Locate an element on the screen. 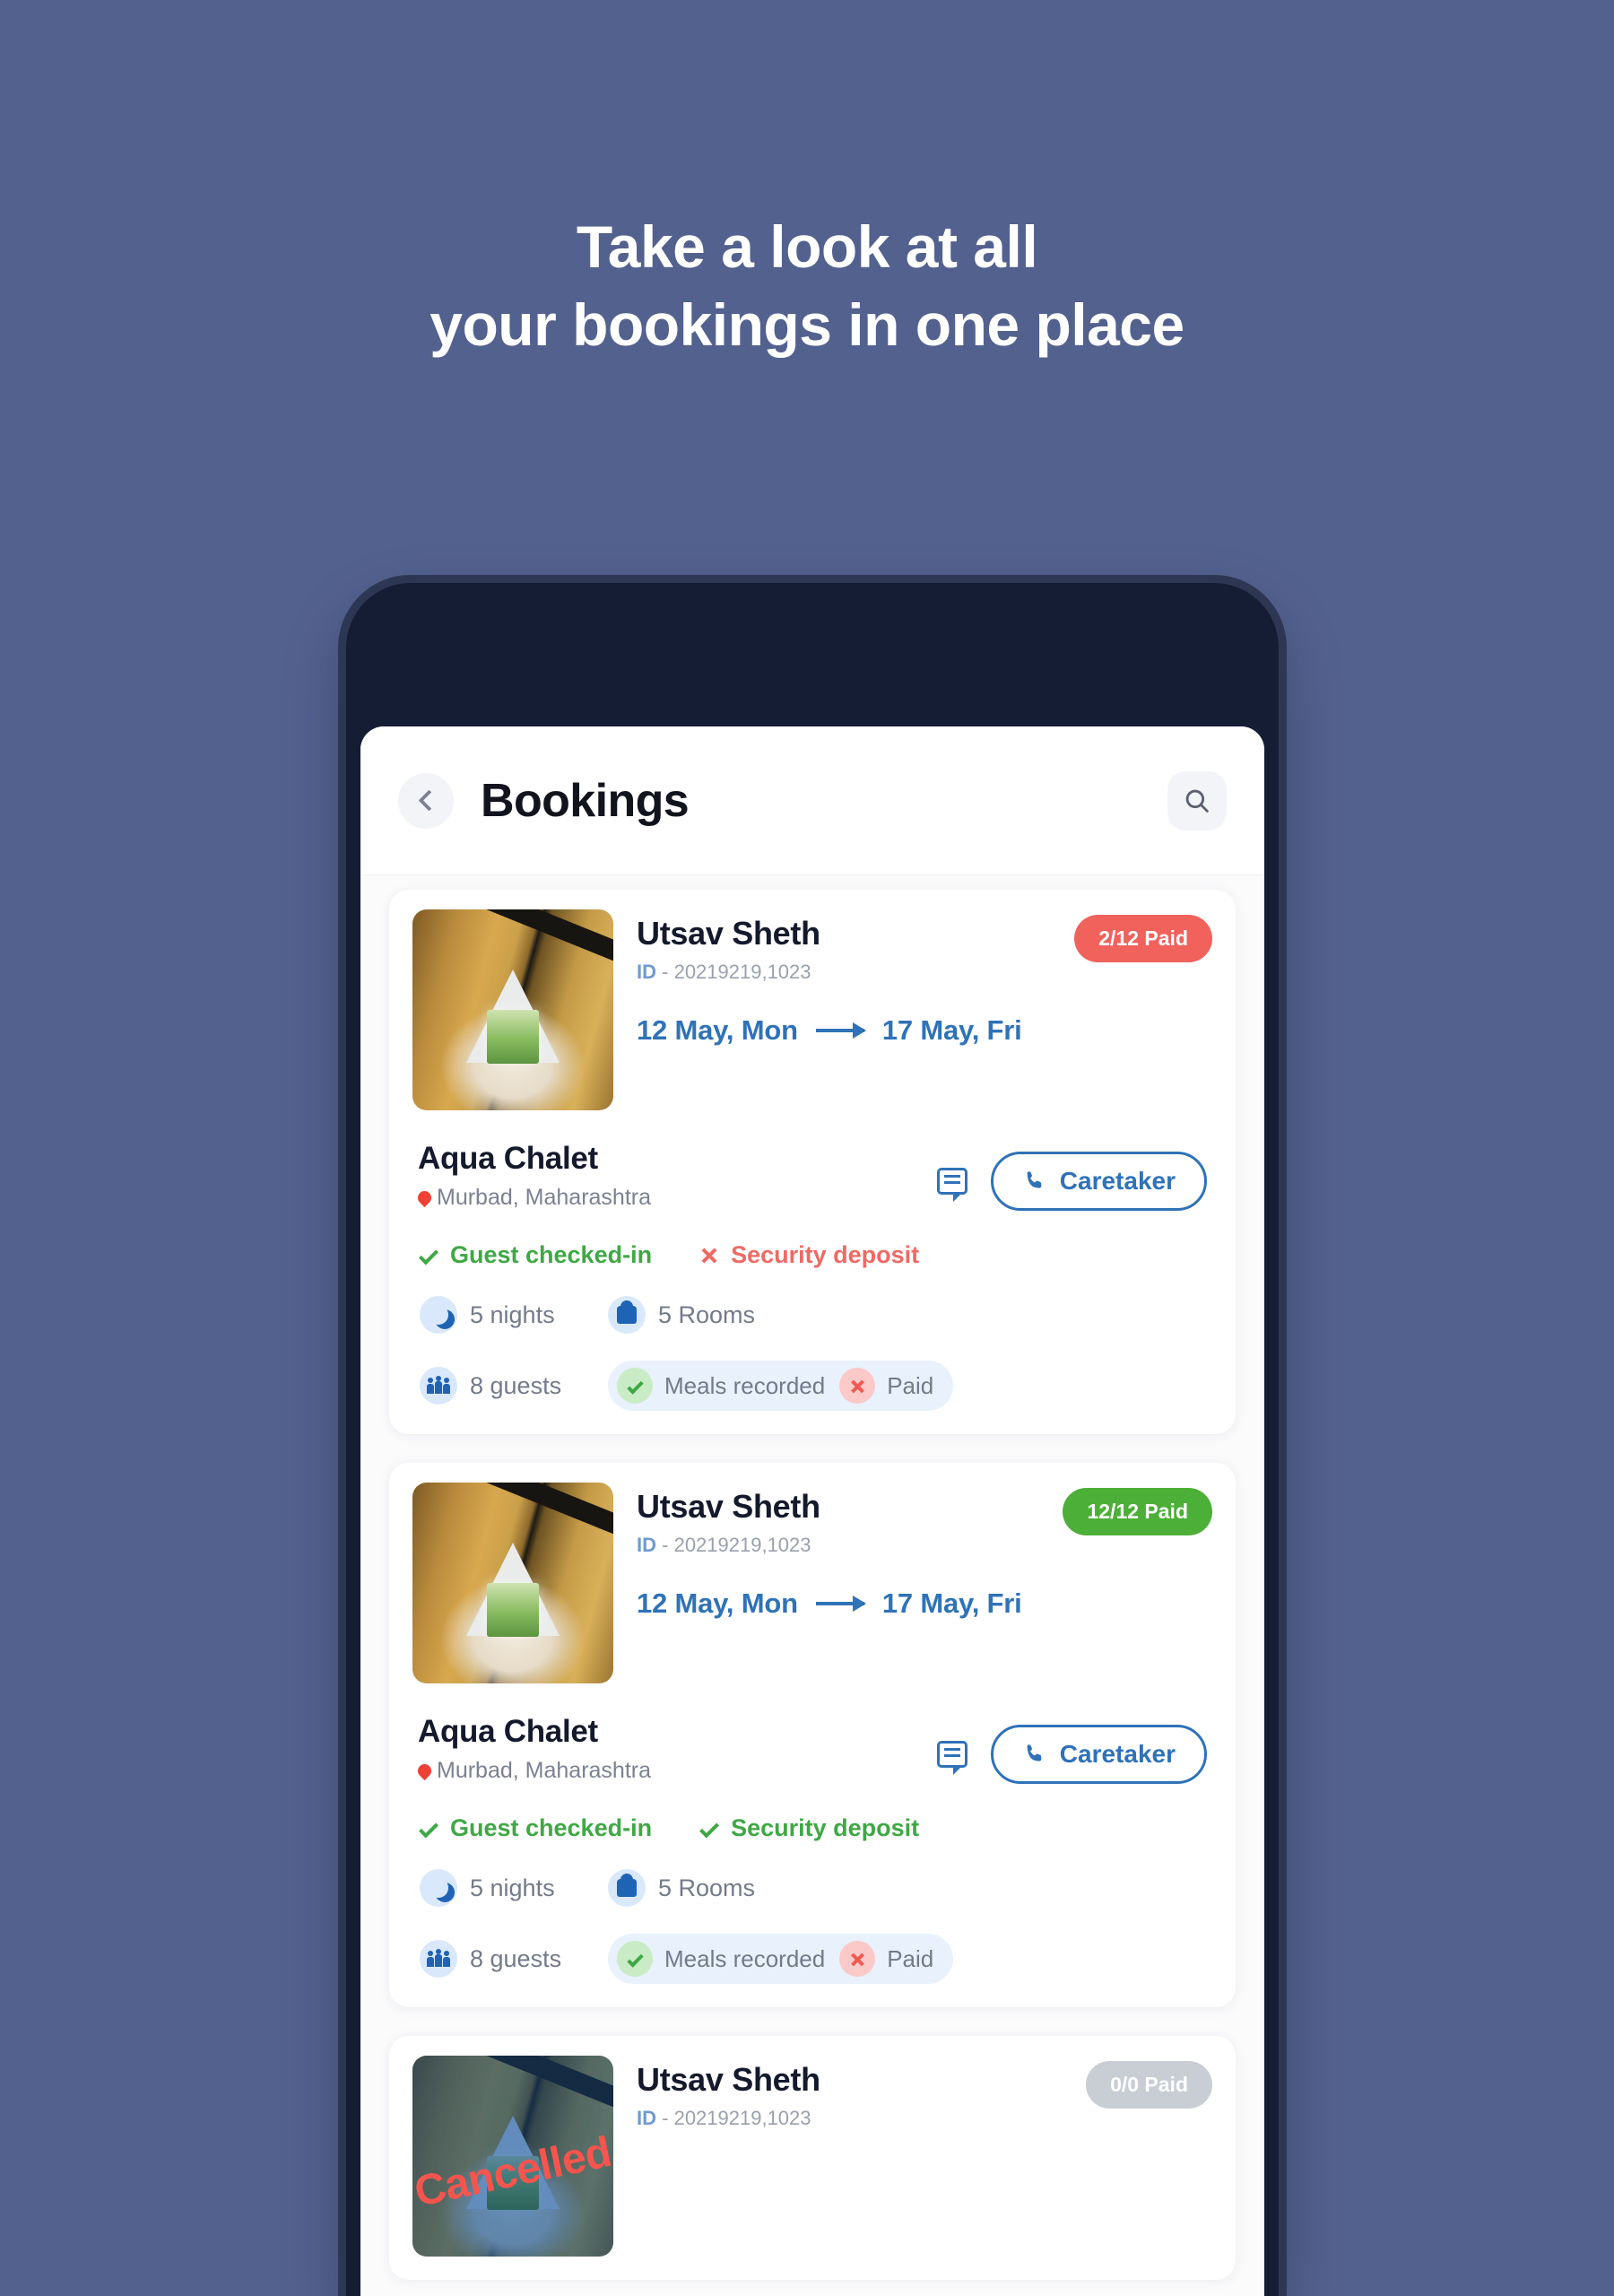  phone-icon is located at coordinates (1034, 1752).